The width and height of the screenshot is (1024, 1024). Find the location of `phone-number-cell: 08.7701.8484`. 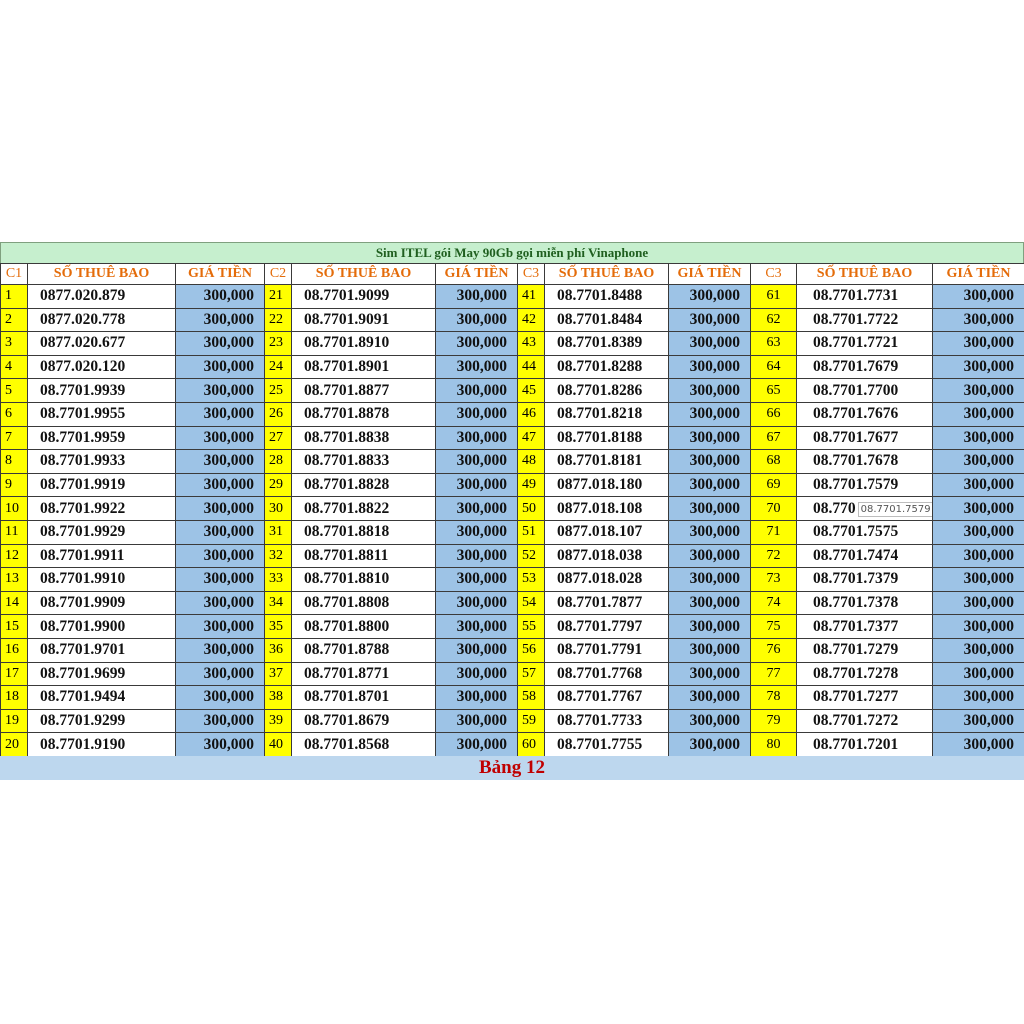

phone-number-cell: 08.7701.8484 is located at coordinates (606, 320).